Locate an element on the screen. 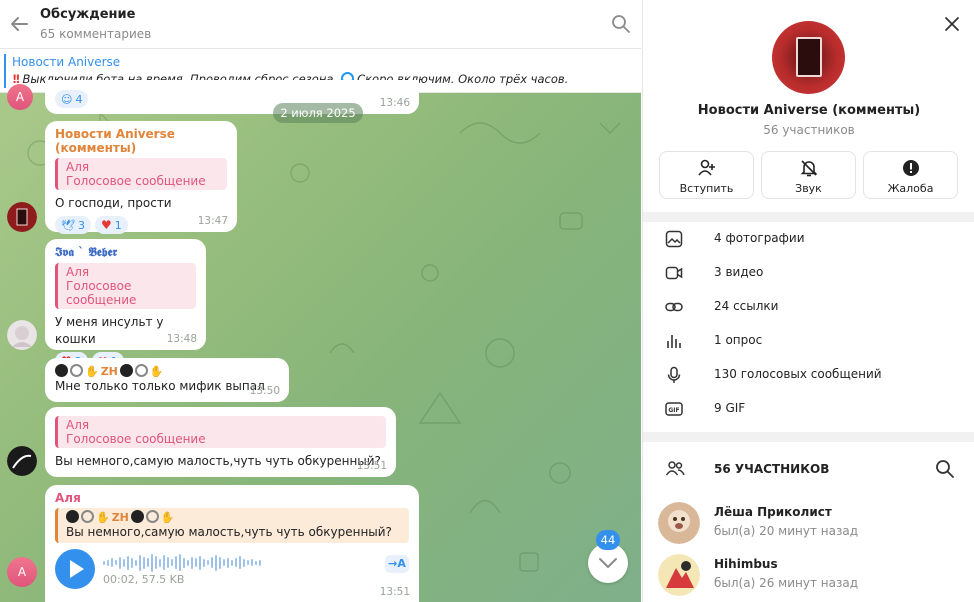  gif-icon: GIF is located at coordinates (674, 409).